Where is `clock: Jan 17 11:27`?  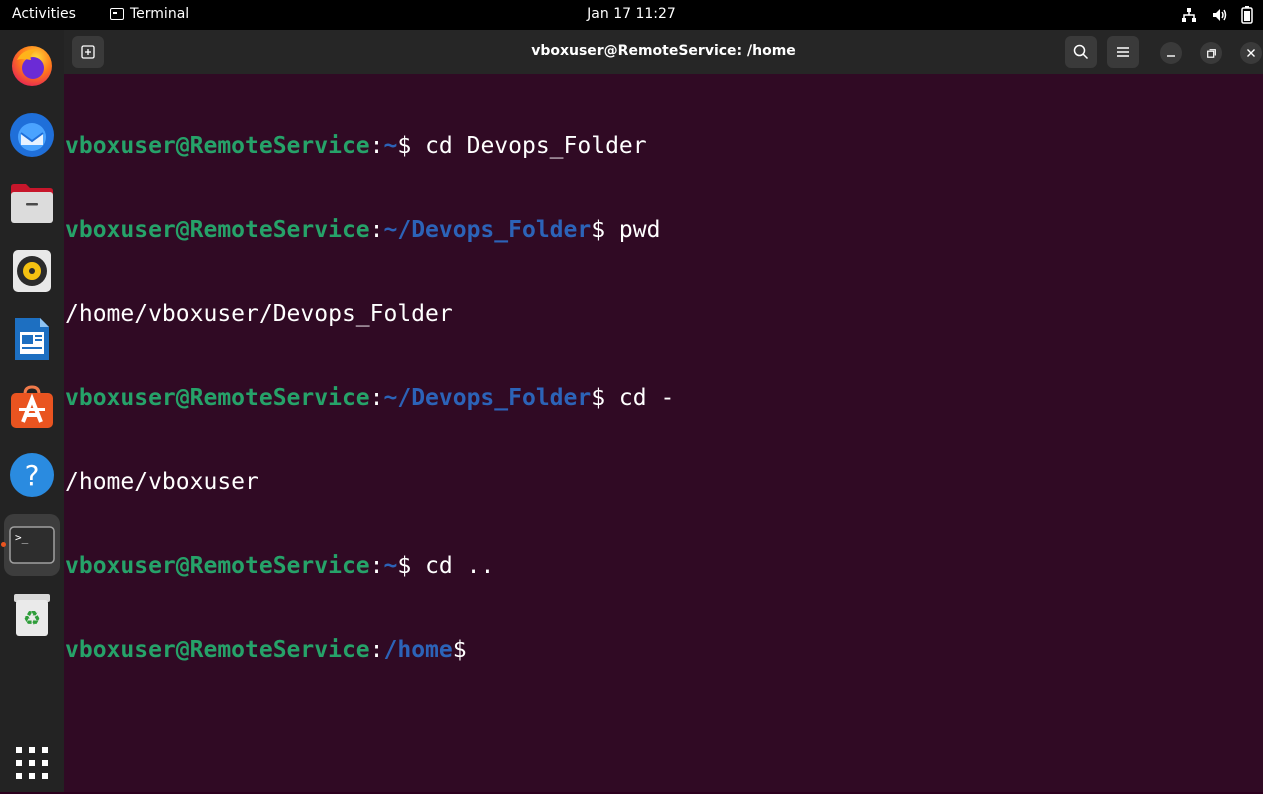
clock: Jan 17 11:27 is located at coordinates (631, 14).